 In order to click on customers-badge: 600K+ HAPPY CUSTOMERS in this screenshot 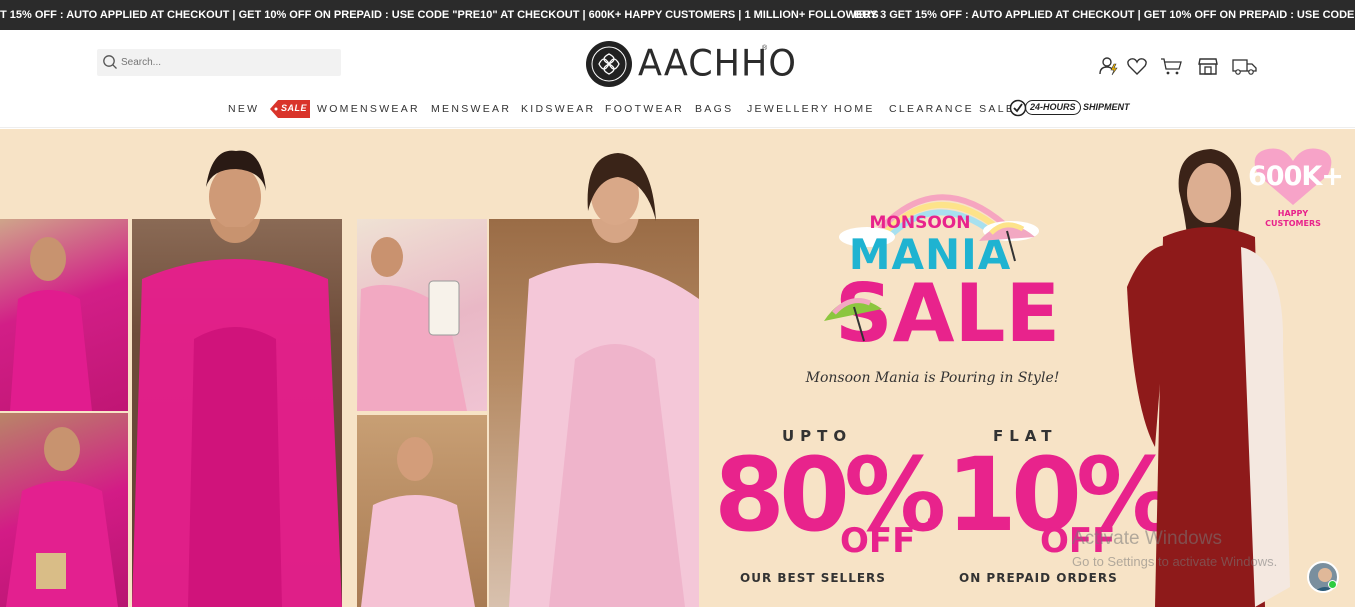, I will do `click(1296, 192)`.